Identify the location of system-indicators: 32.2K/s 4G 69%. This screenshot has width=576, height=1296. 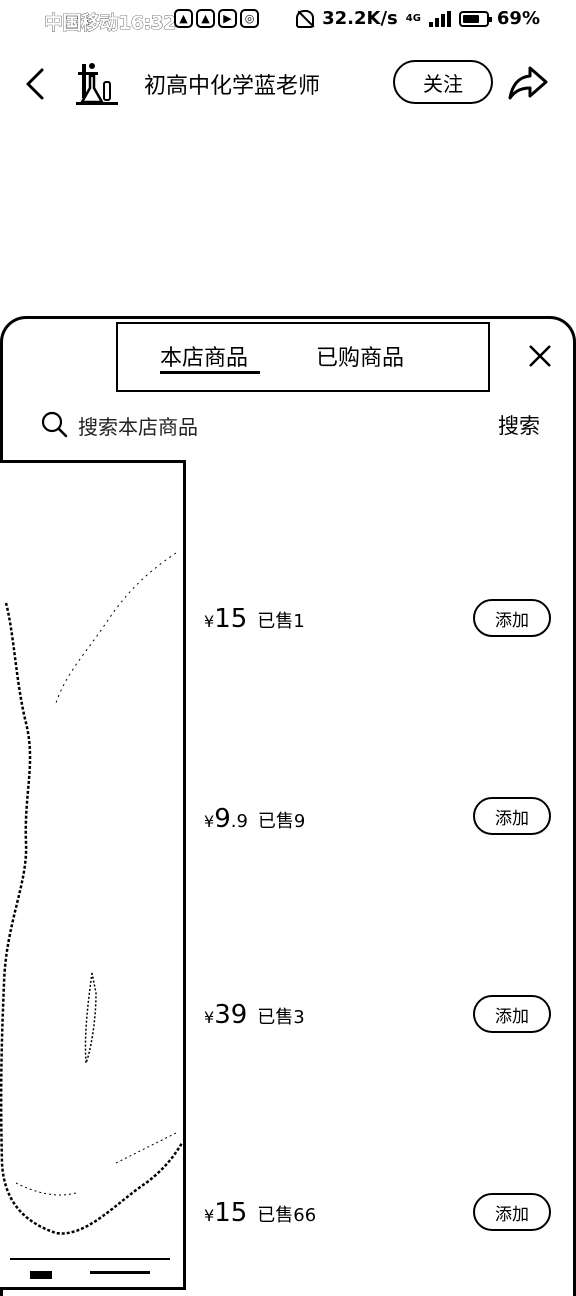
(418, 18).